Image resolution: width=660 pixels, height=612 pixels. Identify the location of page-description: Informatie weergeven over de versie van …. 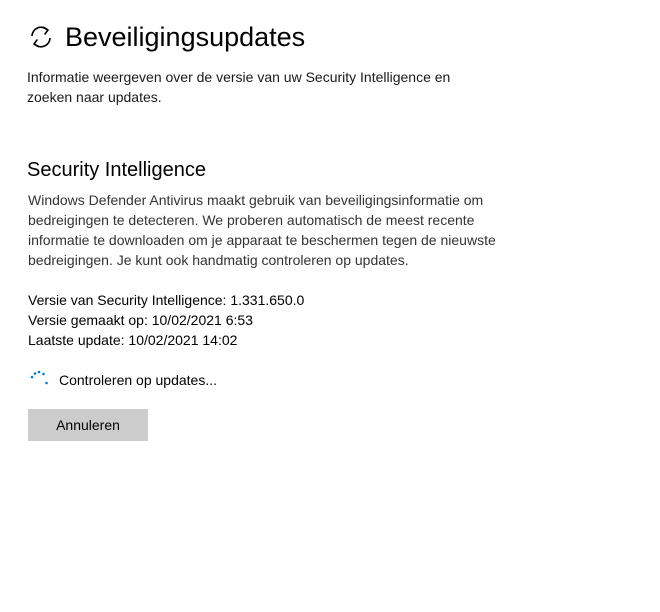
(239, 87).